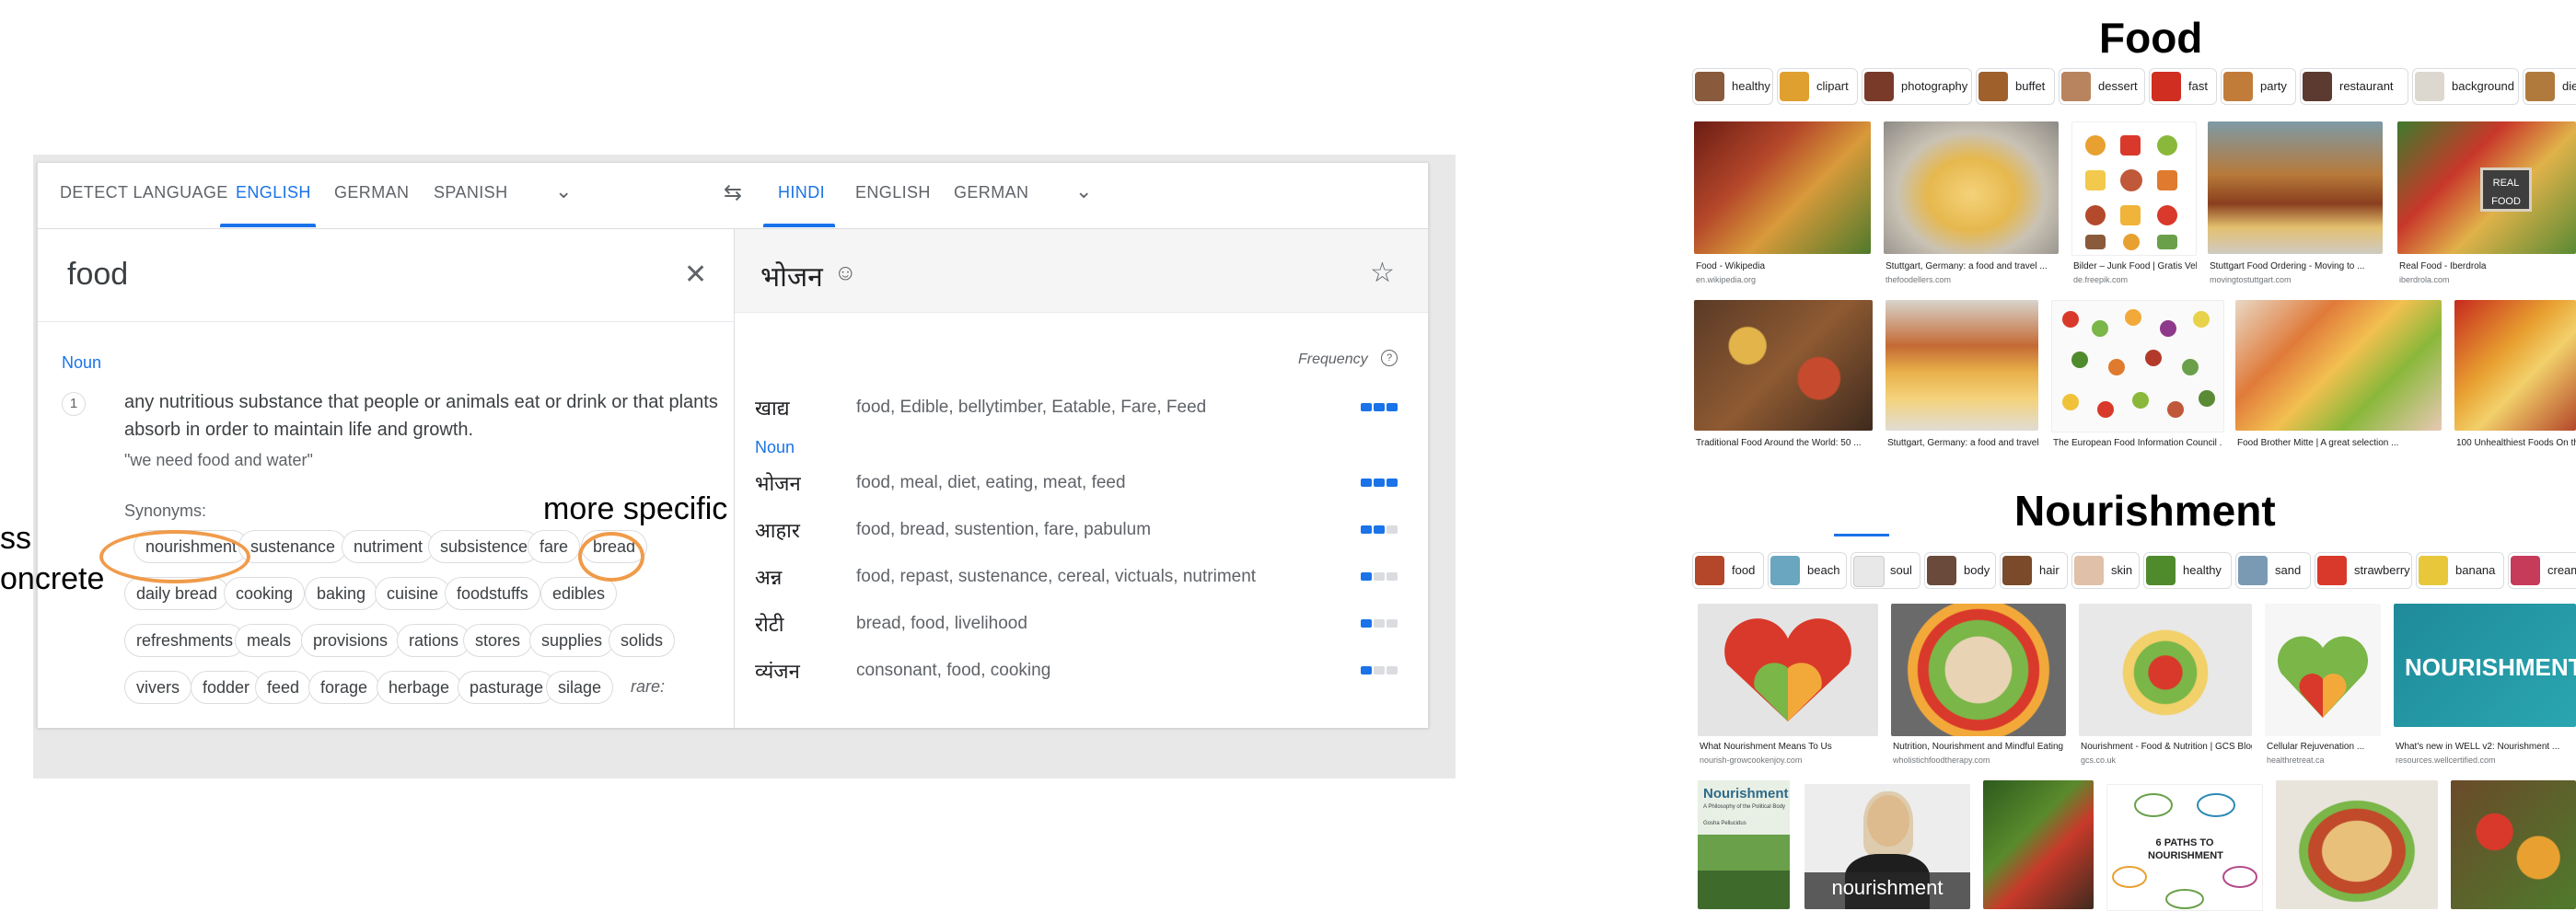 This screenshot has height=911, width=2576. Describe the element at coordinates (1789, 747) in the screenshot. I see `image-caption: What Nourishment Means To Us` at that location.